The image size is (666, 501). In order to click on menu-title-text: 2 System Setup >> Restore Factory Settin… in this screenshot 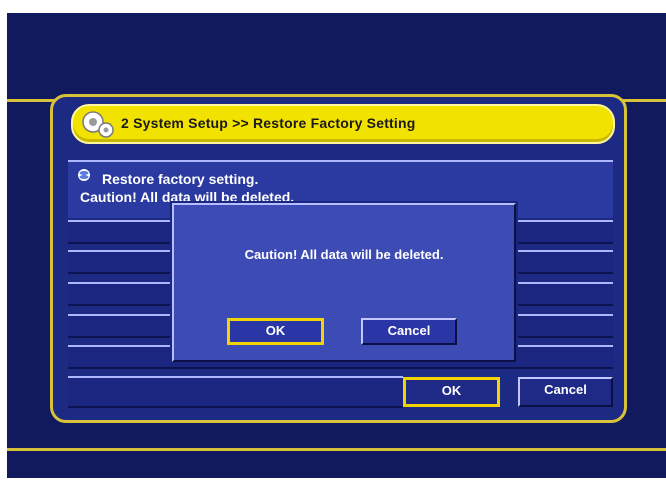, I will do `click(268, 123)`.